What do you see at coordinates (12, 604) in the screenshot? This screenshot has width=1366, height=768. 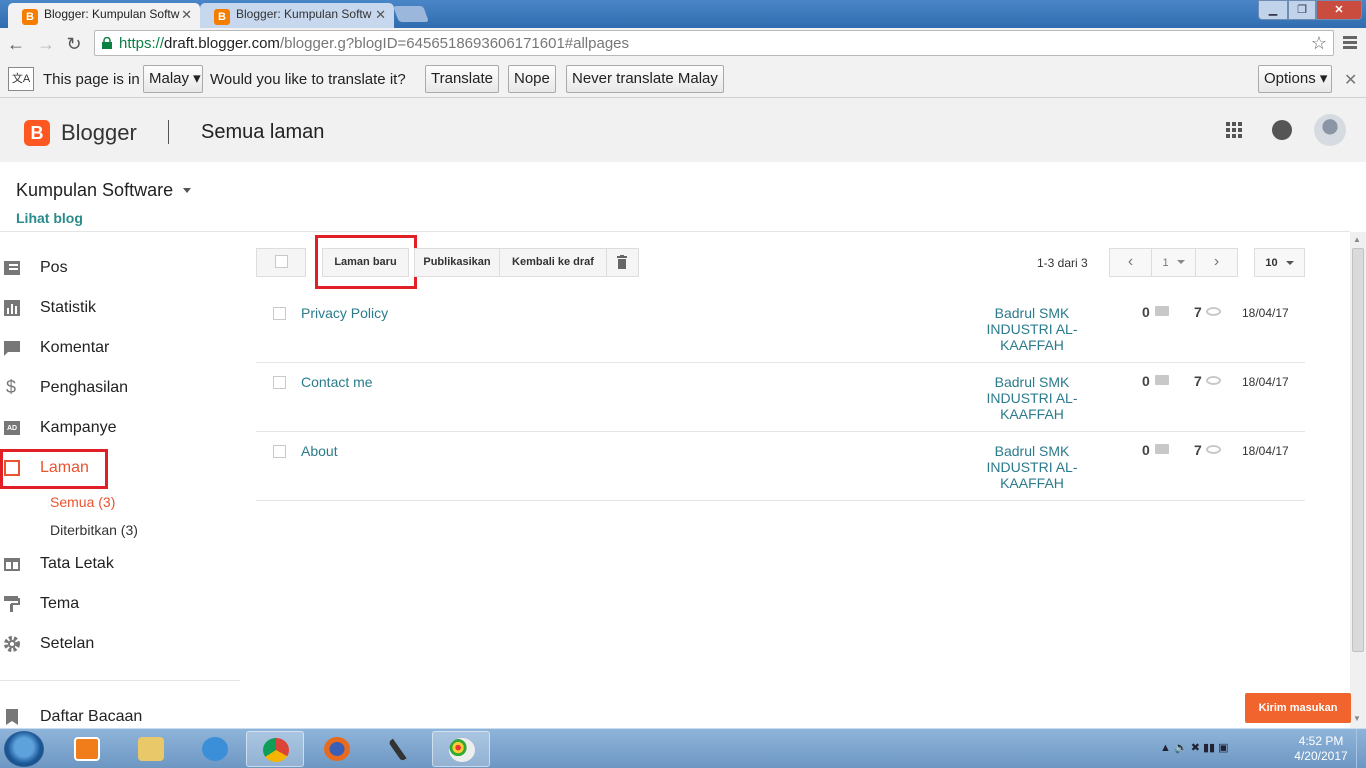 I see `paint-roller-icon` at bounding box center [12, 604].